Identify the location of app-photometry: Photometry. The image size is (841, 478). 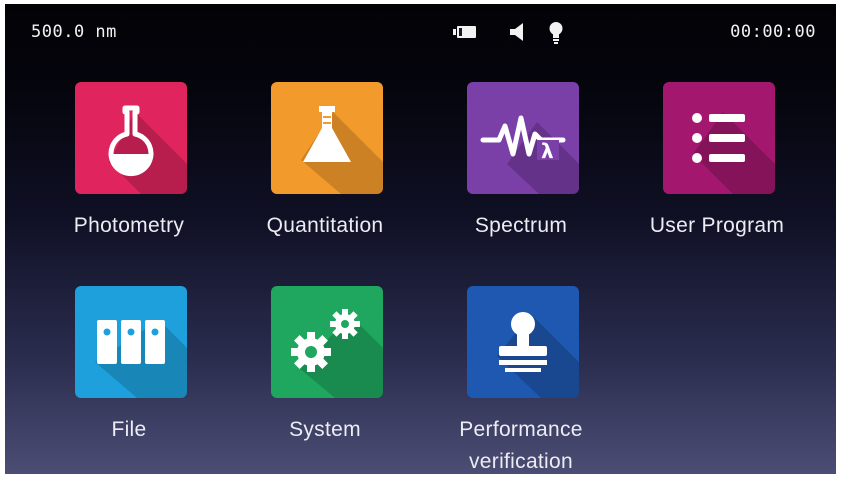
(129, 177).